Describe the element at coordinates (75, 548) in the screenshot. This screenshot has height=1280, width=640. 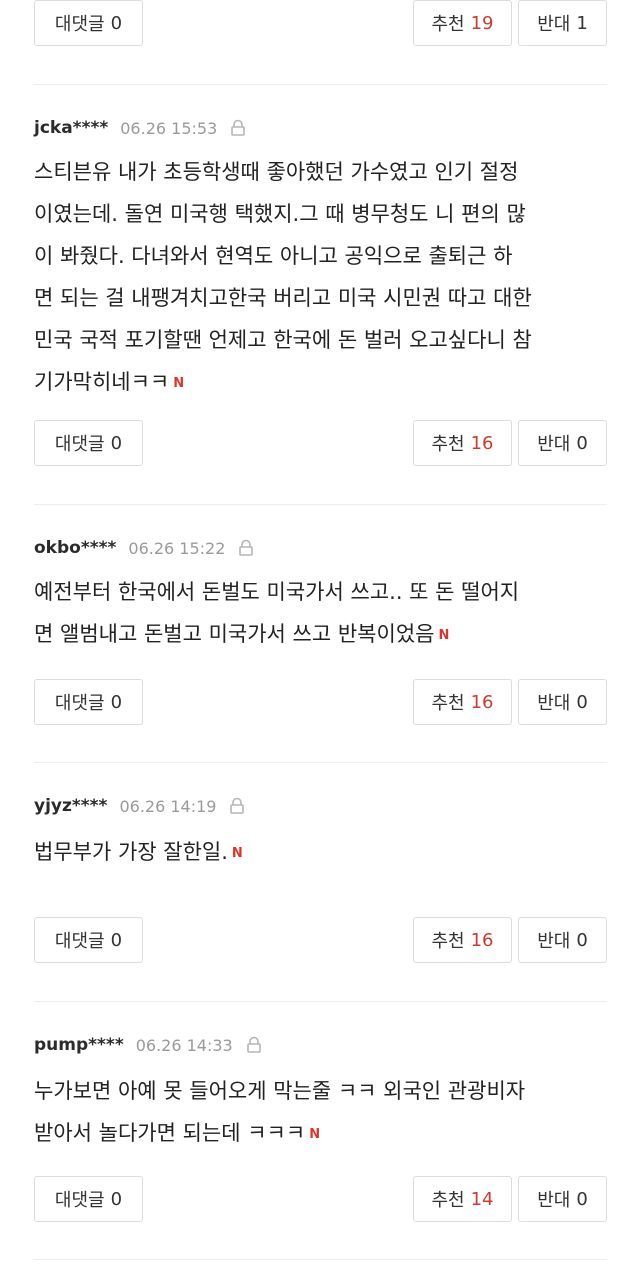
I see `comment-author: okbo****` at that location.